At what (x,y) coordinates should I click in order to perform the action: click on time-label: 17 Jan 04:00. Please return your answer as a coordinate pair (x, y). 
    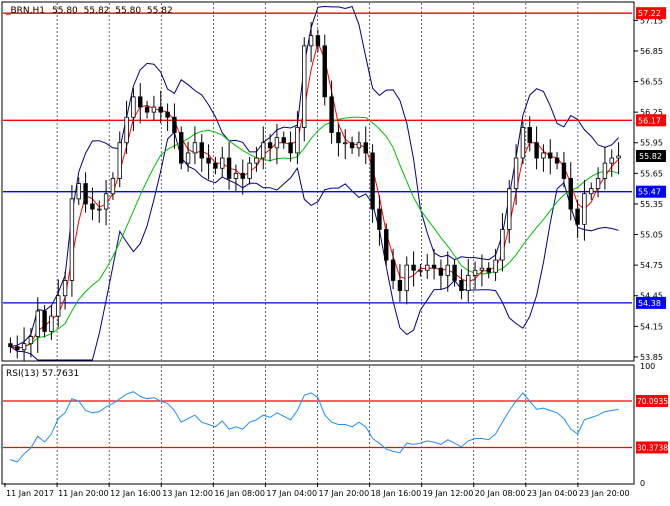
    Looking at the image, I should click on (291, 493).